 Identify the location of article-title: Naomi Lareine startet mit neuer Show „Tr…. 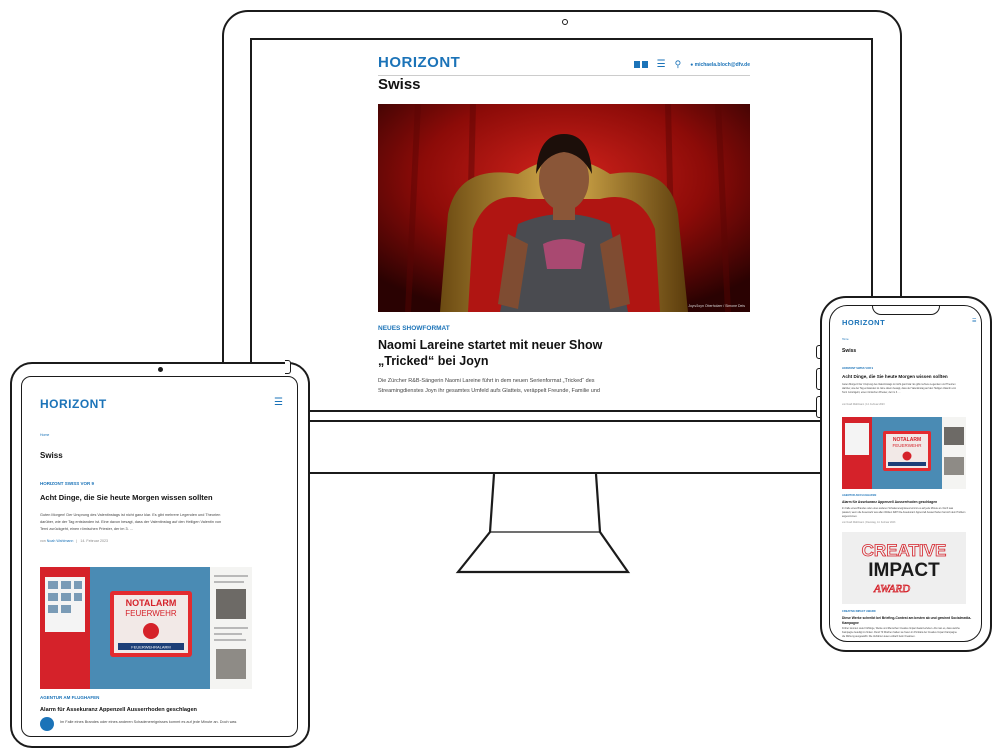
(513, 353).